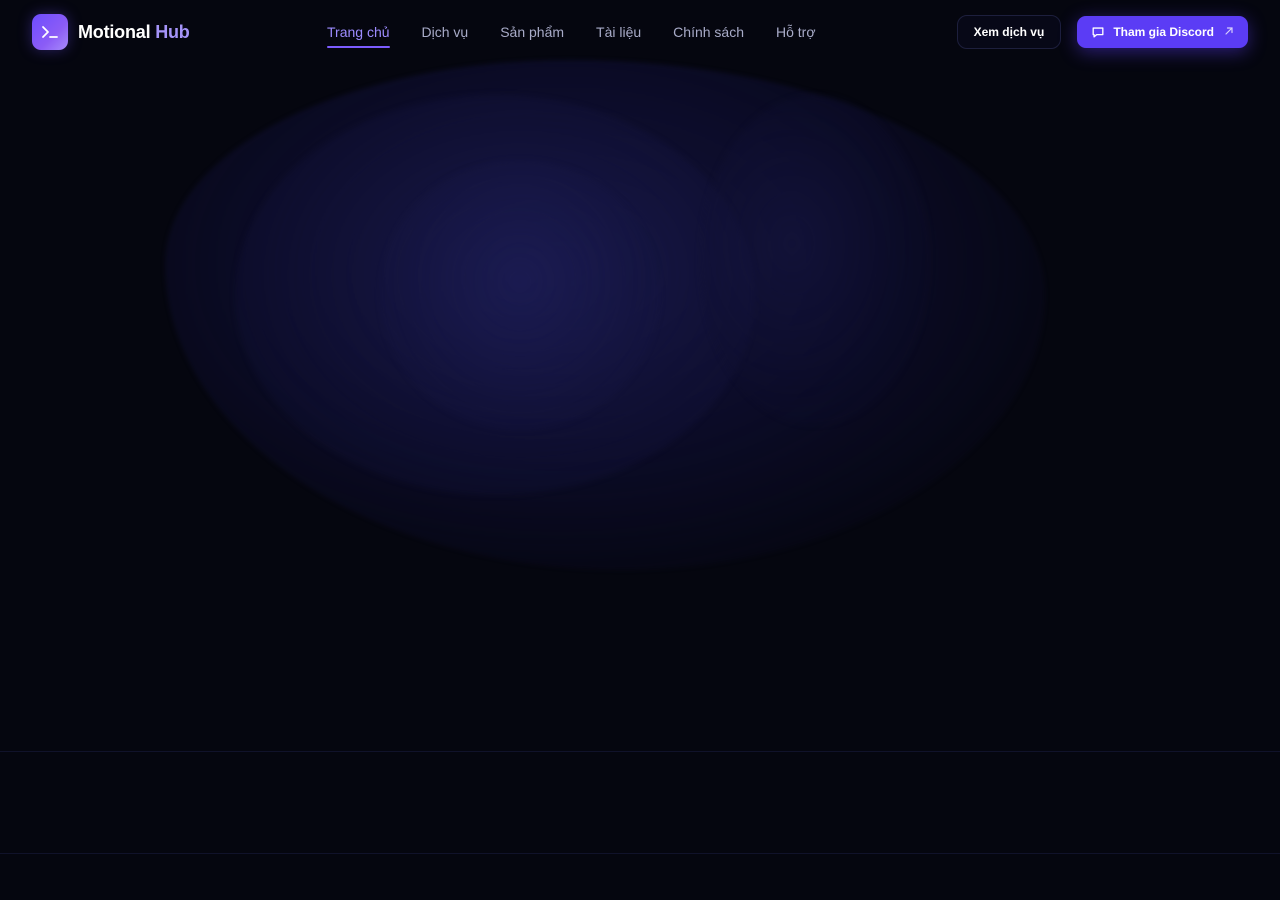 The height and width of the screenshot is (900, 1280). What do you see at coordinates (114, 31) in the screenshot?
I see `brand-name-main: Motional` at bounding box center [114, 31].